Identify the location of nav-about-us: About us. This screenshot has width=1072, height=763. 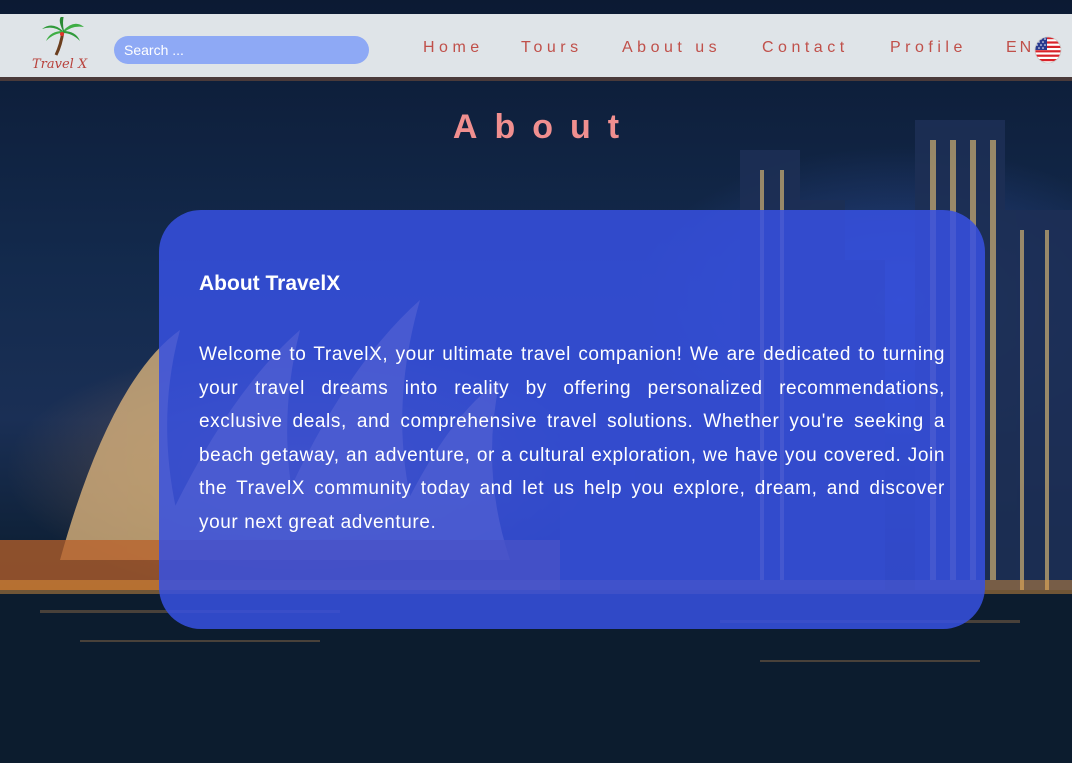
(671, 48).